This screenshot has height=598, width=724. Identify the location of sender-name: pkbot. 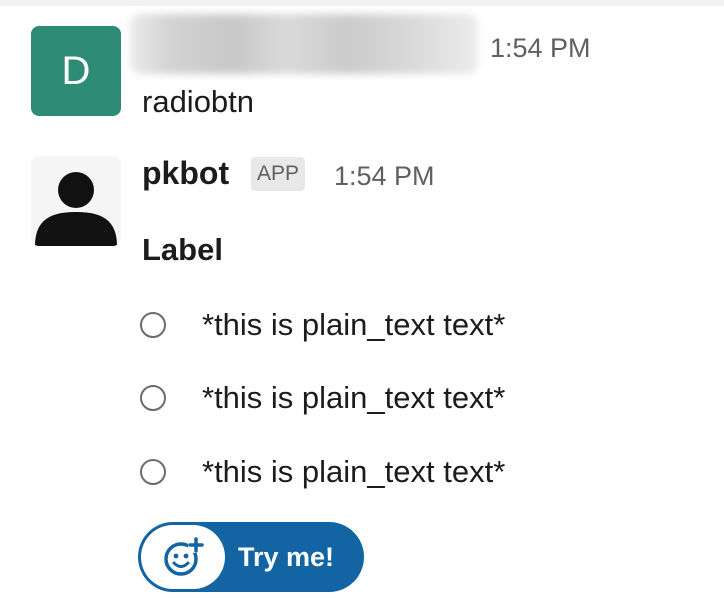
(185, 173).